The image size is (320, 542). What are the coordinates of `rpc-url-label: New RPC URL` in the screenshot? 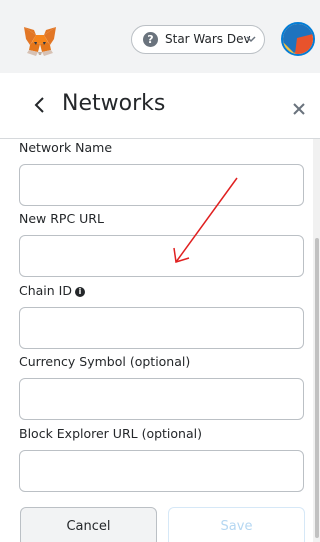 It's located at (61, 218).